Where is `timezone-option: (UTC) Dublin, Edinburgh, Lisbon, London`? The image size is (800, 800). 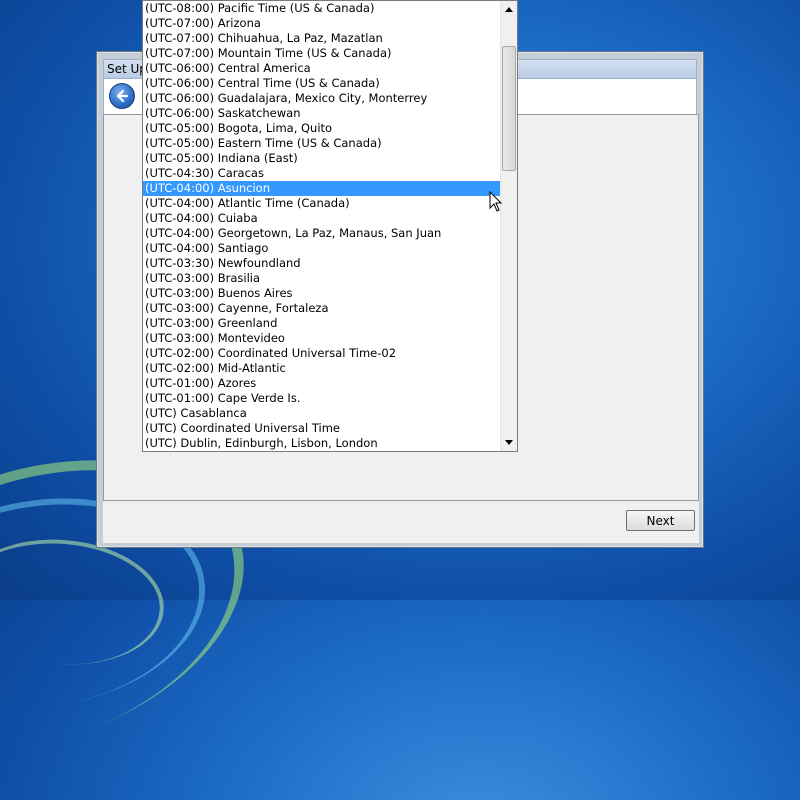 timezone-option: (UTC) Dublin, Edinburgh, Lisbon, London is located at coordinates (322, 443).